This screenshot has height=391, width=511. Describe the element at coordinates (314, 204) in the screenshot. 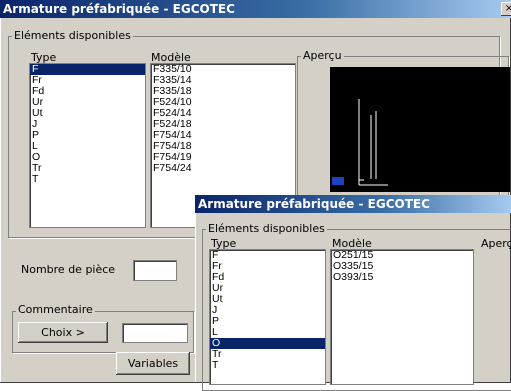

I see `front-window-title: Armature préfabriquée - EGCOTEC` at that location.